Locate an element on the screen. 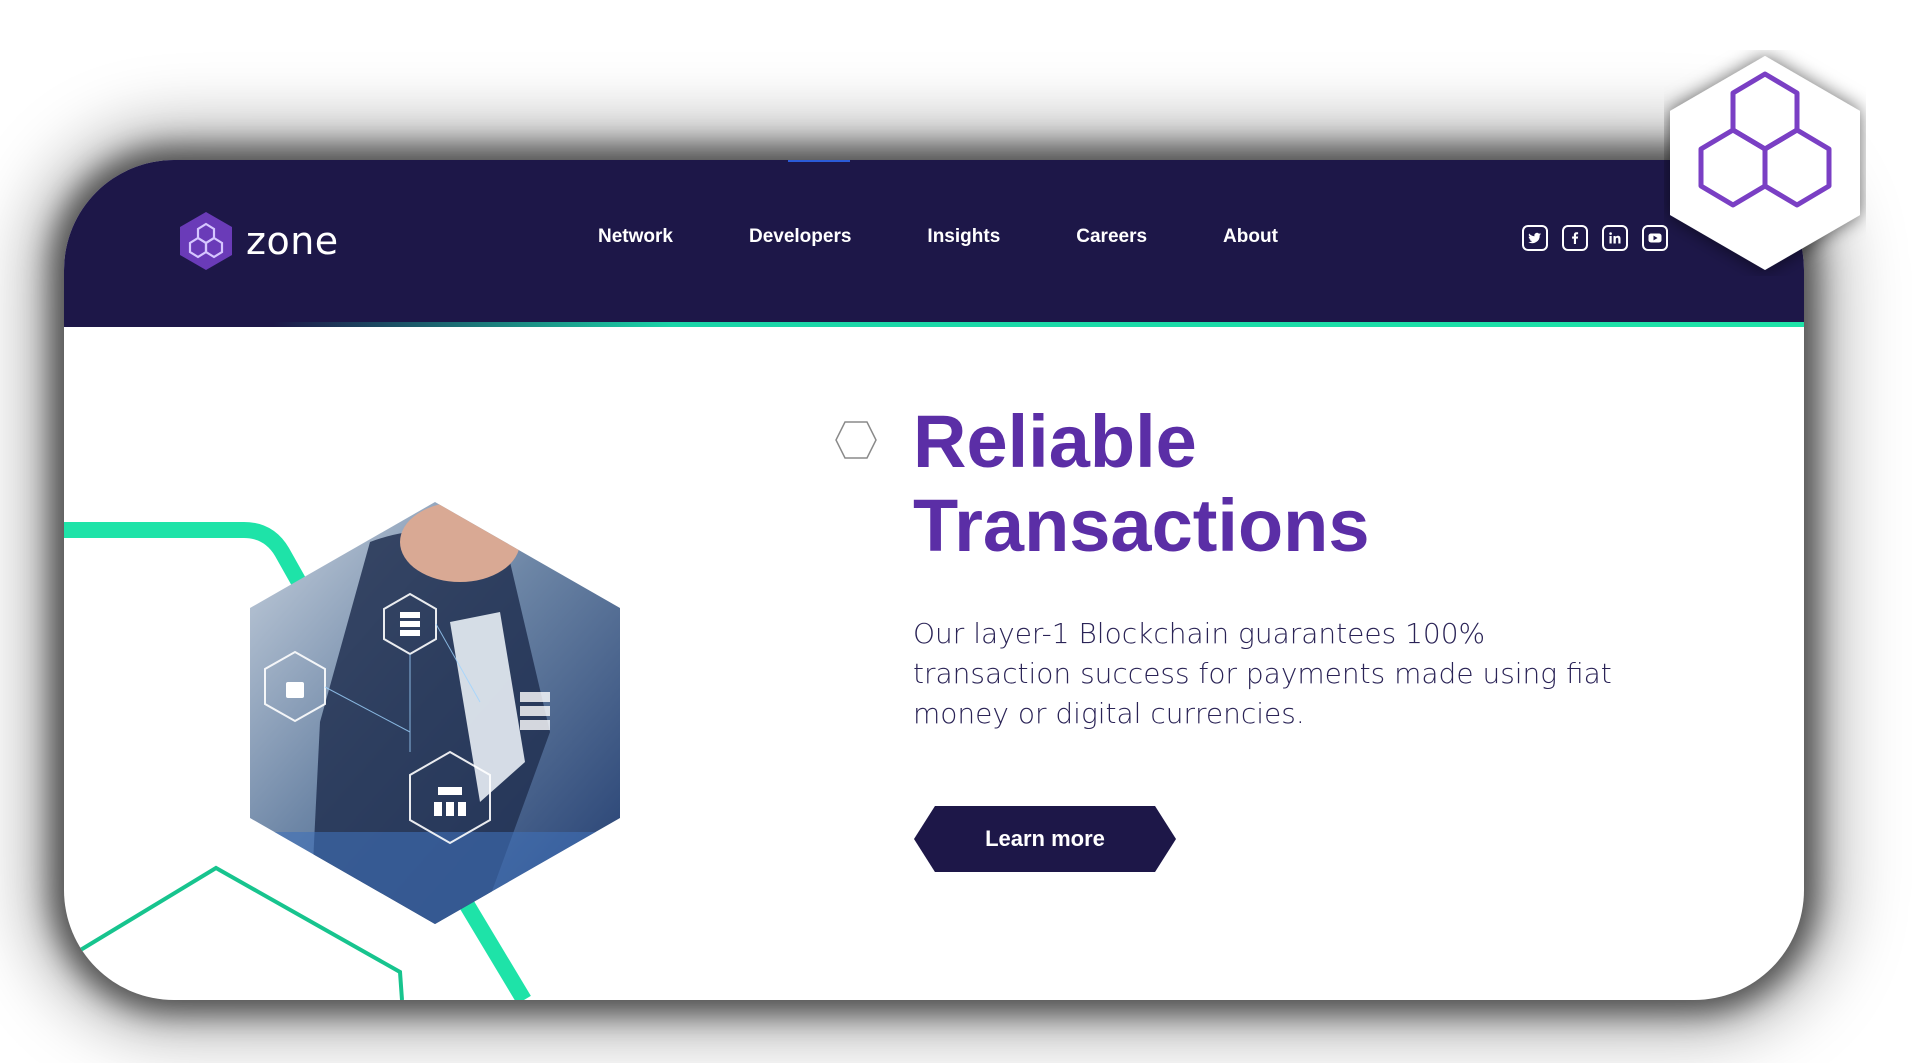 The image size is (1920, 1063). nav-accent-bar is located at coordinates (934, 324).